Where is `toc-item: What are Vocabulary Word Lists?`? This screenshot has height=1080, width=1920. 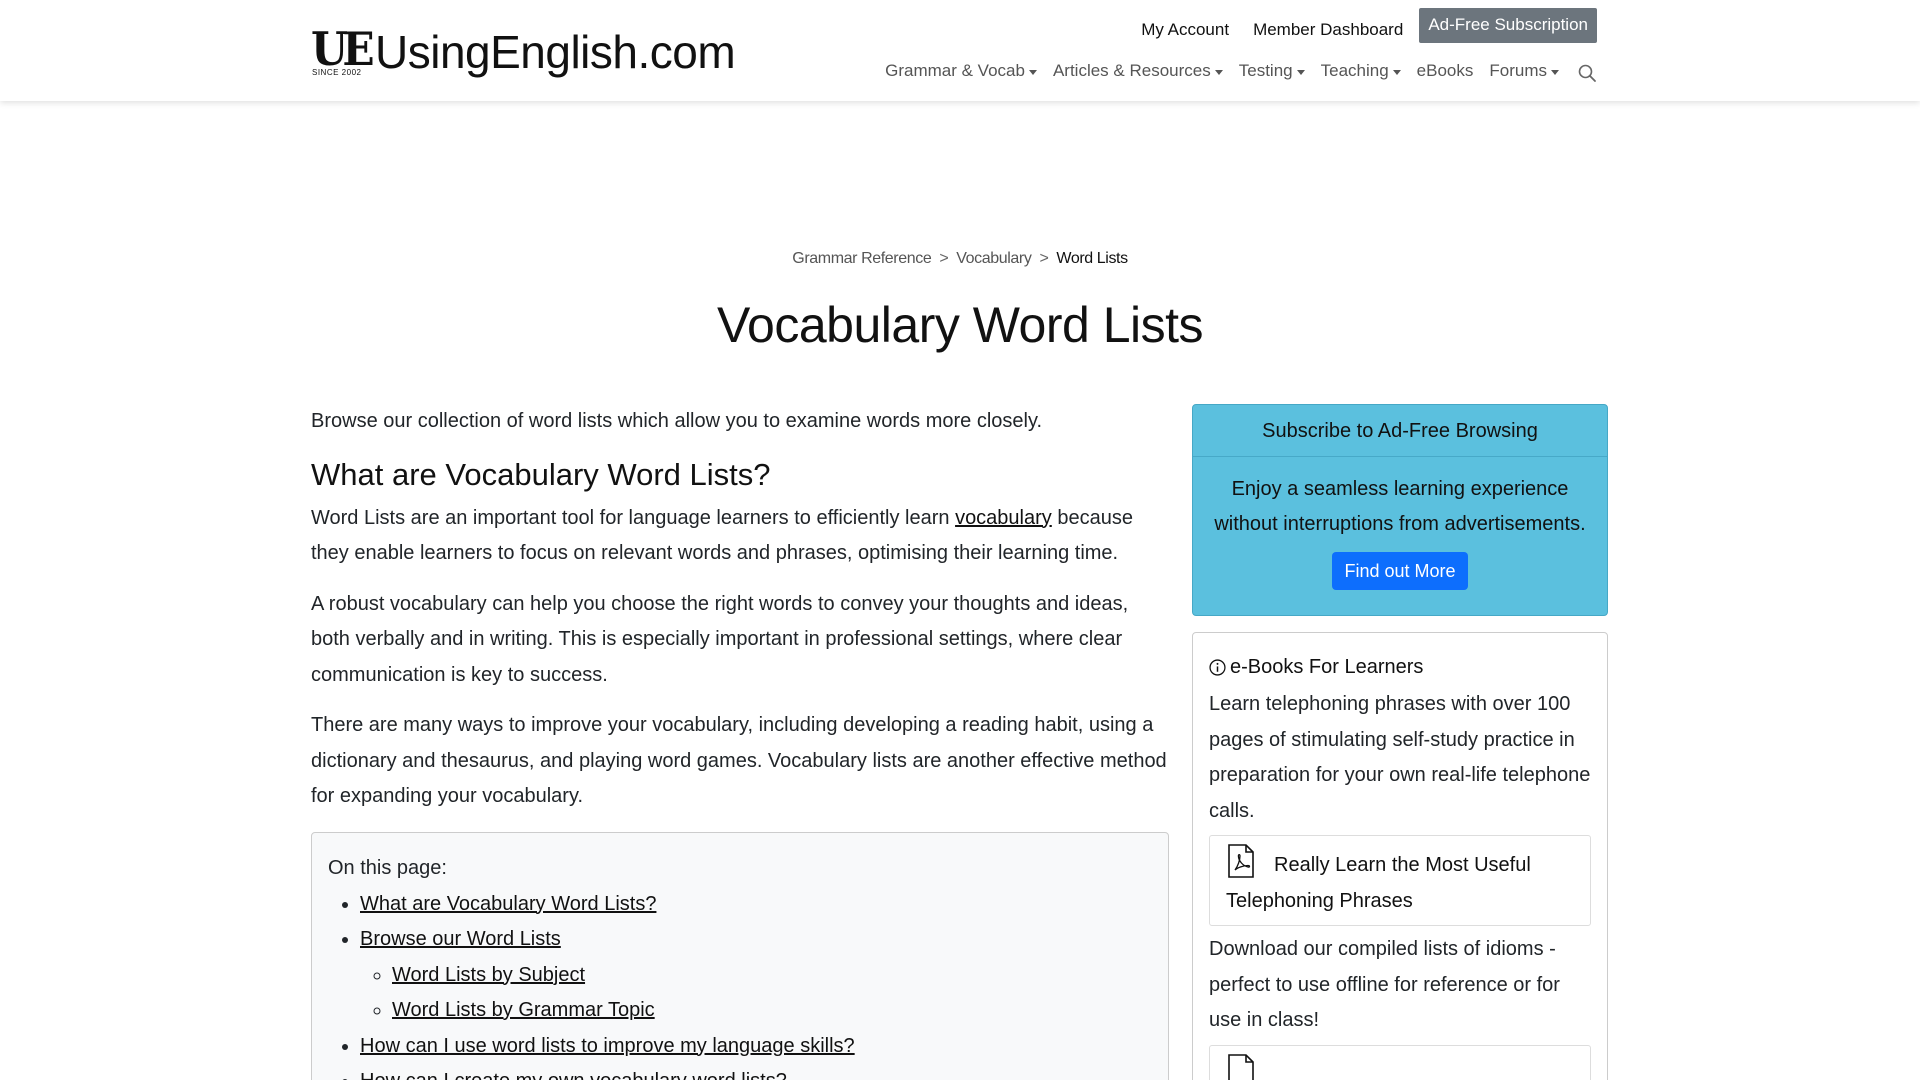
toc-item: What are Vocabulary Word Lists? is located at coordinates (756, 905).